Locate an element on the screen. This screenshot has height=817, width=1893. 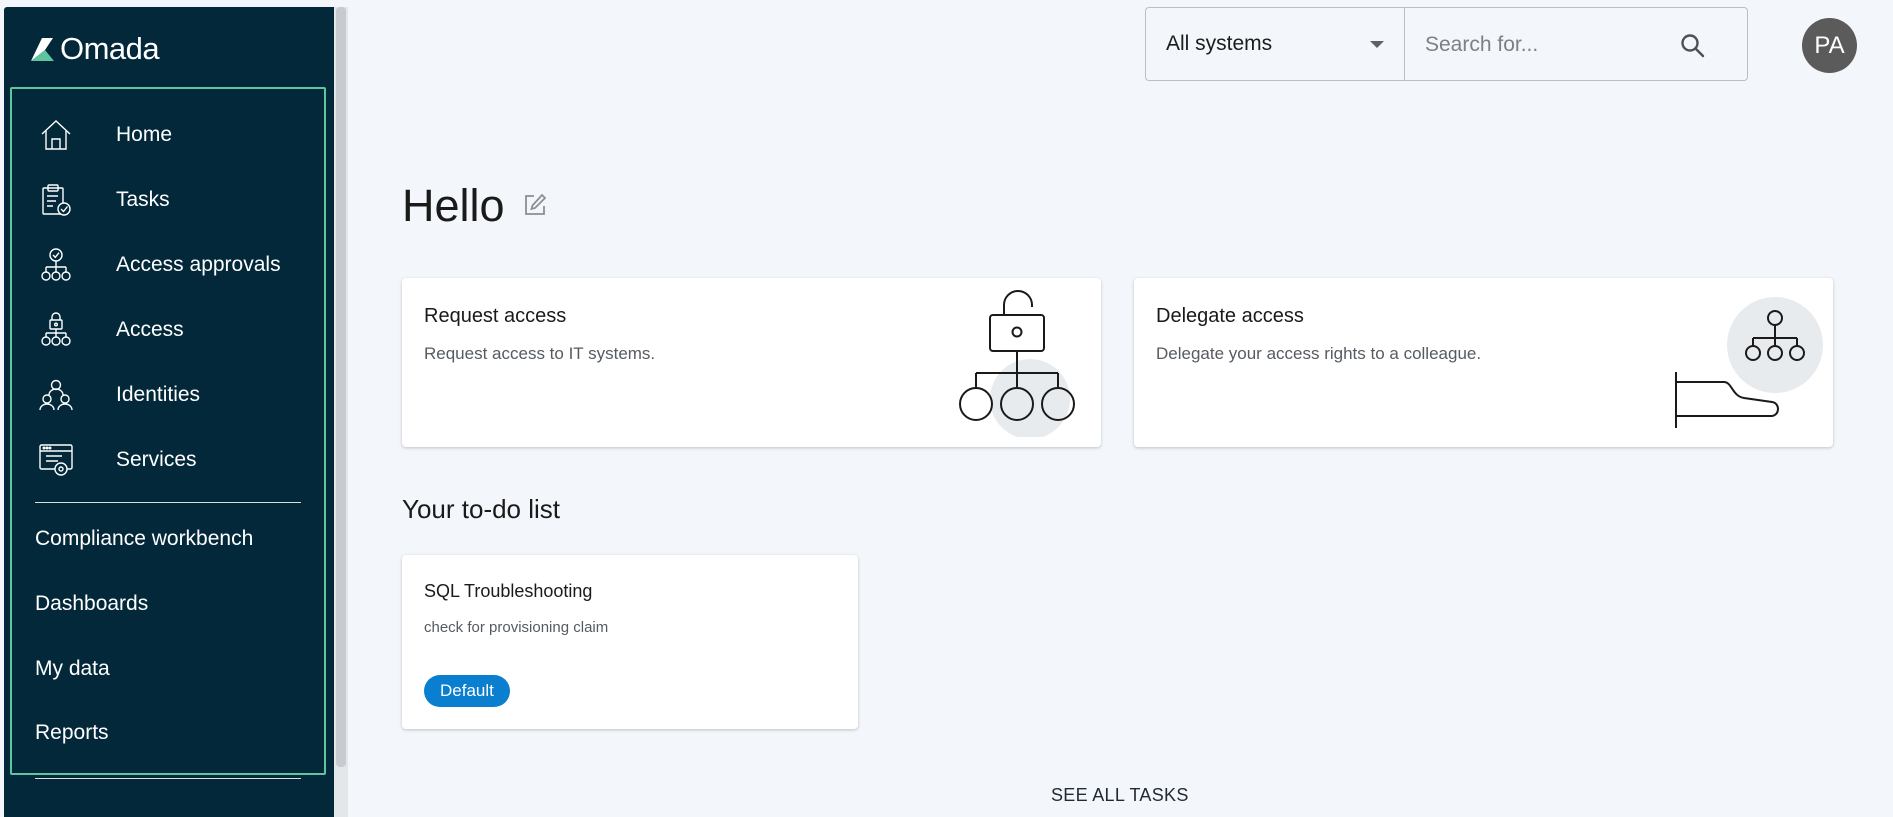
omada-logo-icon is located at coordinates (42, 49).